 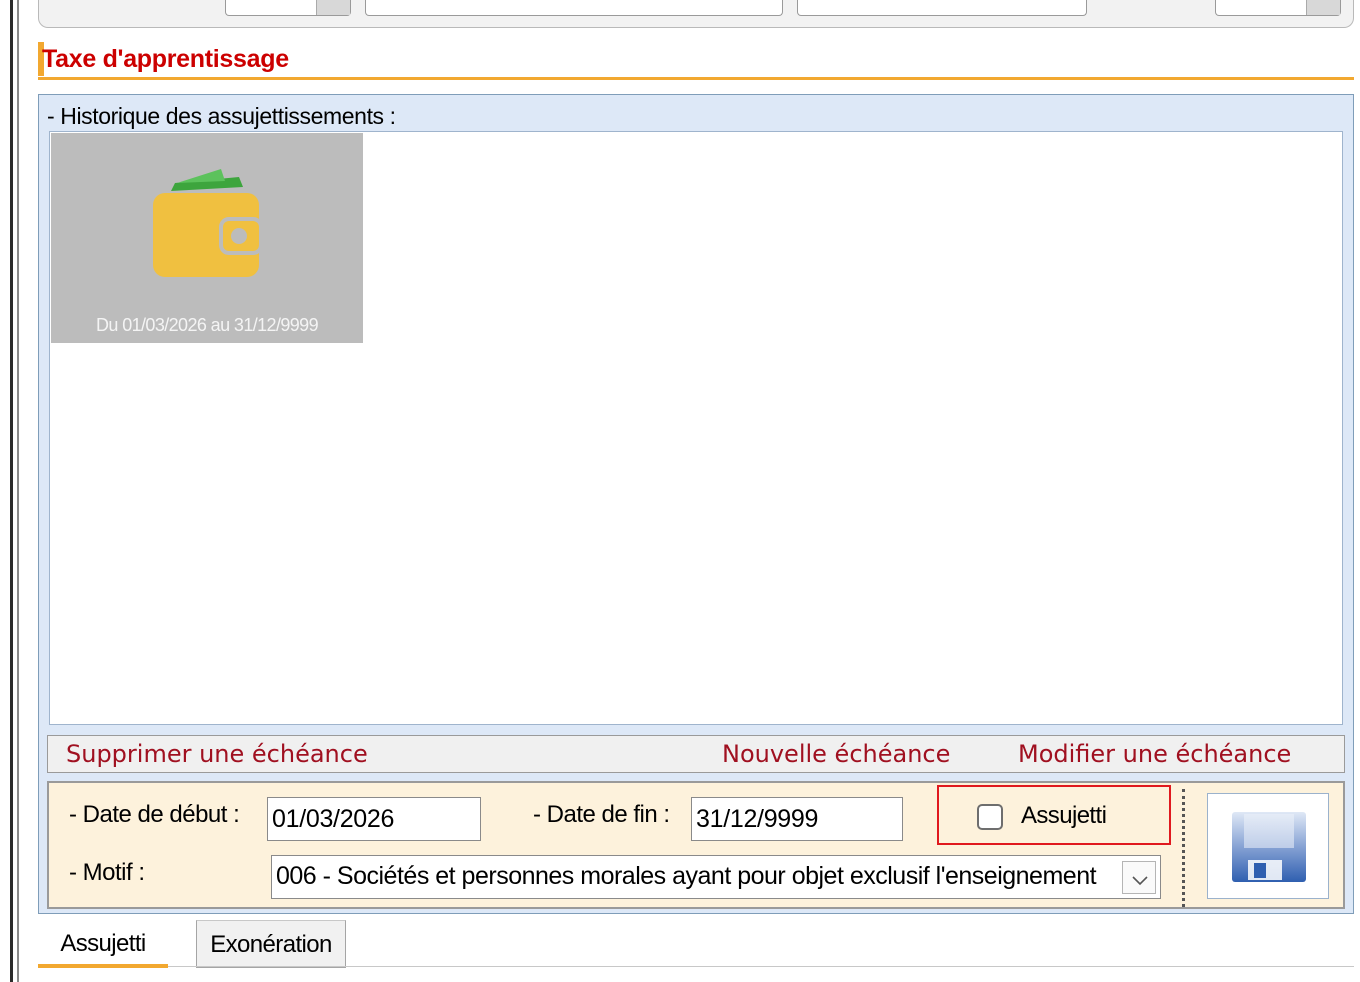 What do you see at coordinates (1154, 754) in the screenshot?
I see `edit-echeance-link: Modifier une échéance` at bounding box center [1154, 754].